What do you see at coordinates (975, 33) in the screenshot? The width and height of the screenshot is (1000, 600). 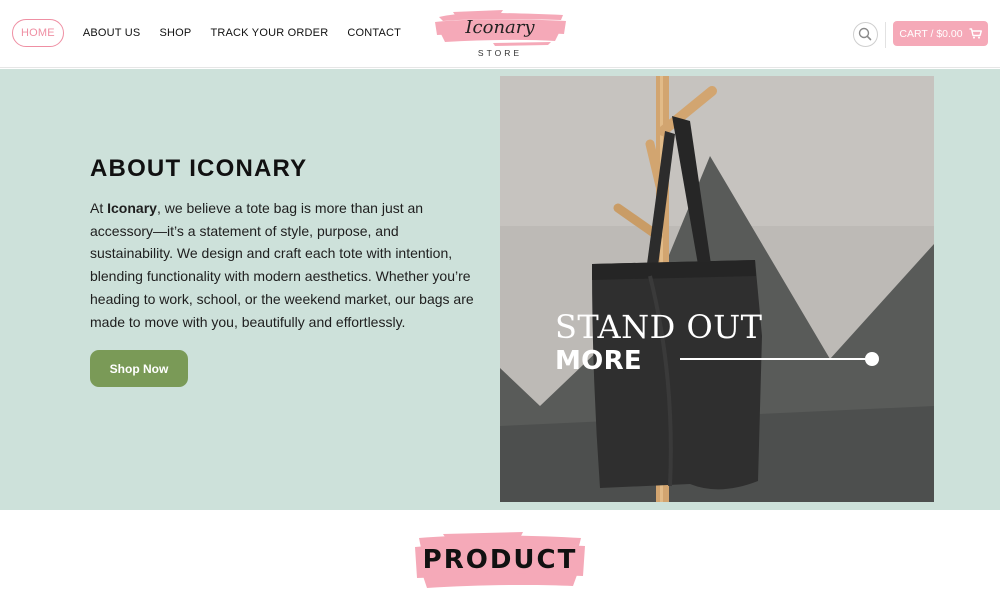 I see `cart-icon` at bounding box center [975, 33].